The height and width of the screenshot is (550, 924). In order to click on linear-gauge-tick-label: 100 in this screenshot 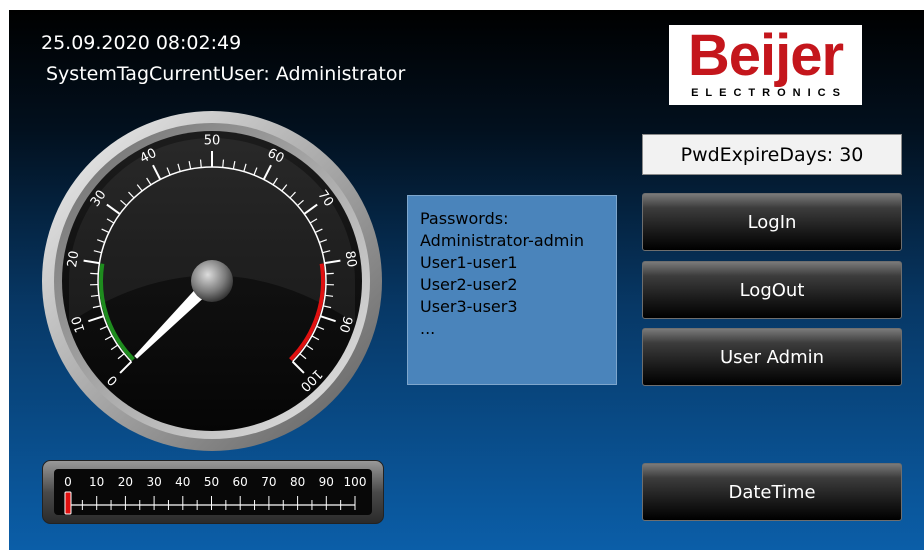, I will do `click(355, 482)`.